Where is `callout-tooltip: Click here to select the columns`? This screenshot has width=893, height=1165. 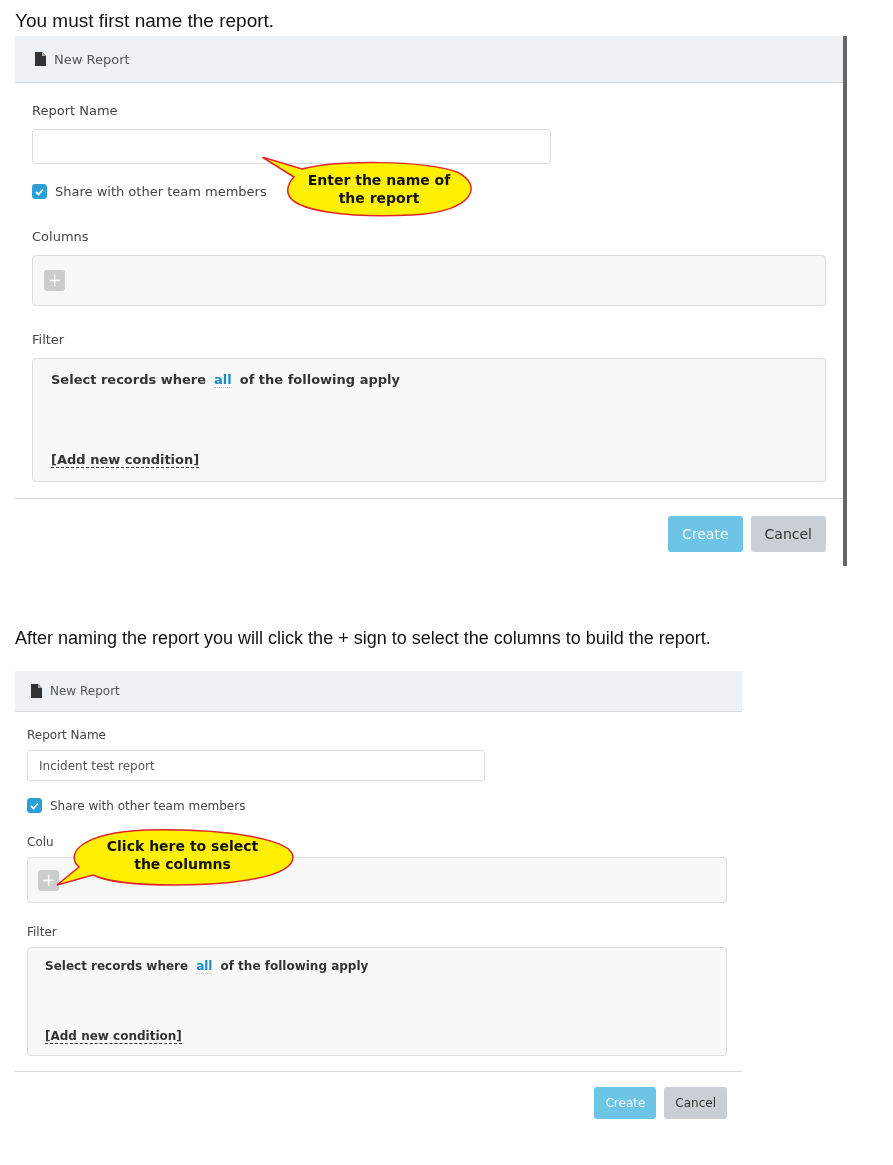
callout-tooltip: Click here to select the columns is located at coordinates (175, 858).